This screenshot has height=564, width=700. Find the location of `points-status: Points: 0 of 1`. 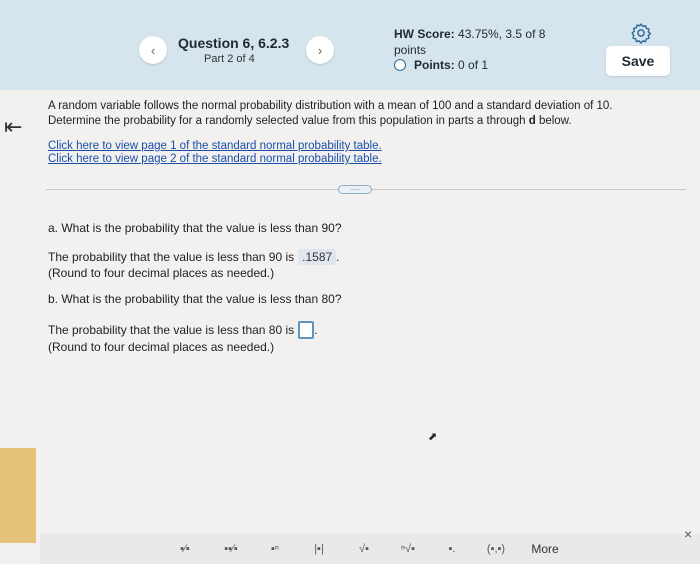

points-status: Points: 0 of 1 is located at coordinates (441, 65).